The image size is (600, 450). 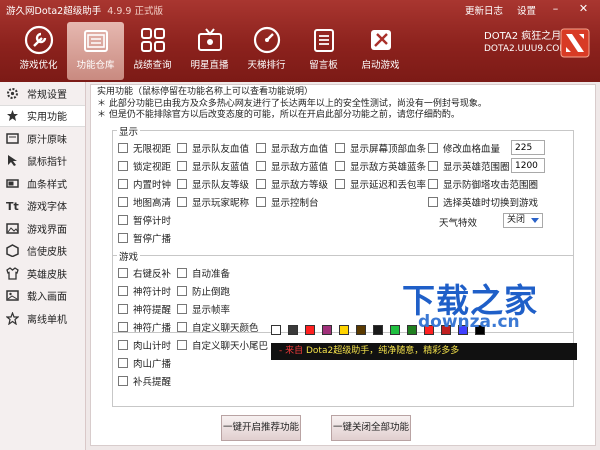 What do you see at coordinates (380, 51) in the screenshot?
I see `nav-launch-game: 启动游戏` at bounding box center [380, 51].